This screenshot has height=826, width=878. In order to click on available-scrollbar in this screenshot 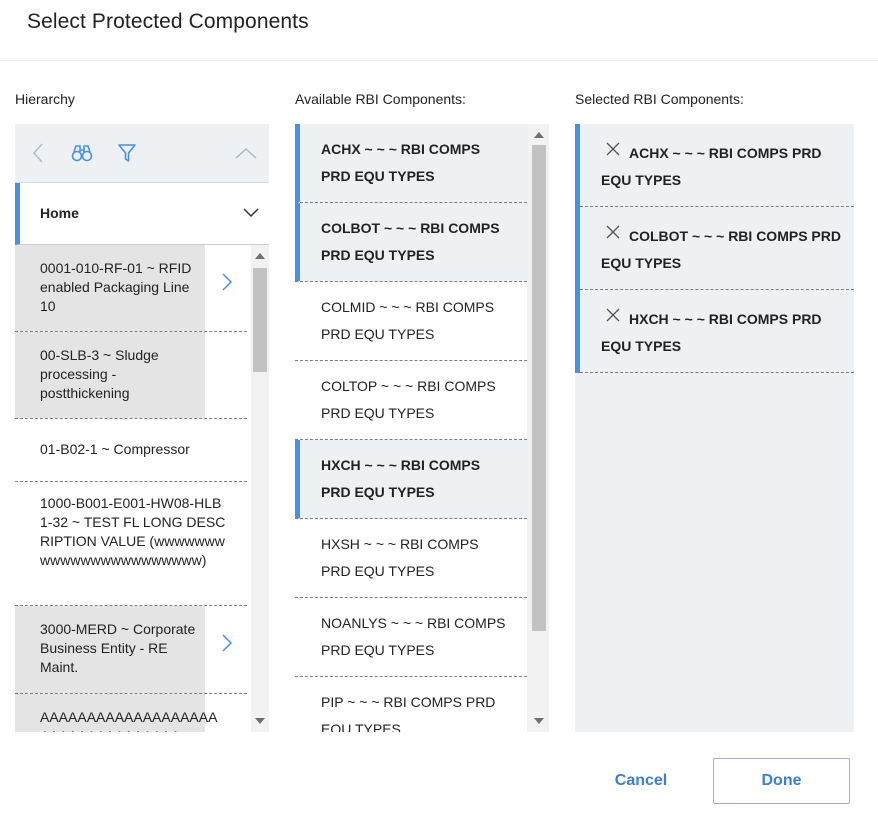, I will do `click(538, 428)`.